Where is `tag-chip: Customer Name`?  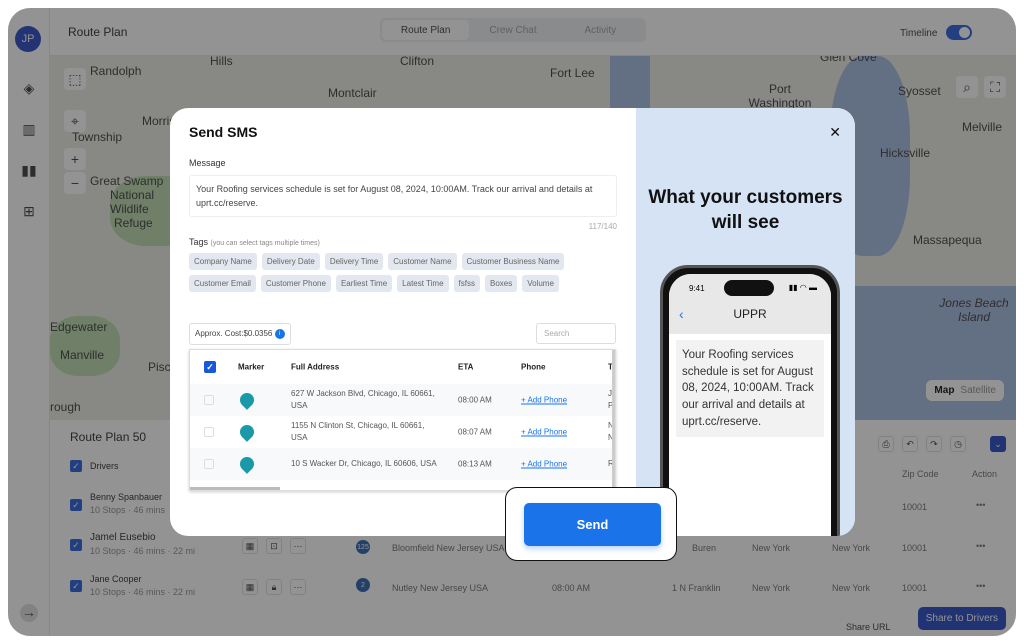
tag-chip: Customer Name is located at coordinates (422, 261).